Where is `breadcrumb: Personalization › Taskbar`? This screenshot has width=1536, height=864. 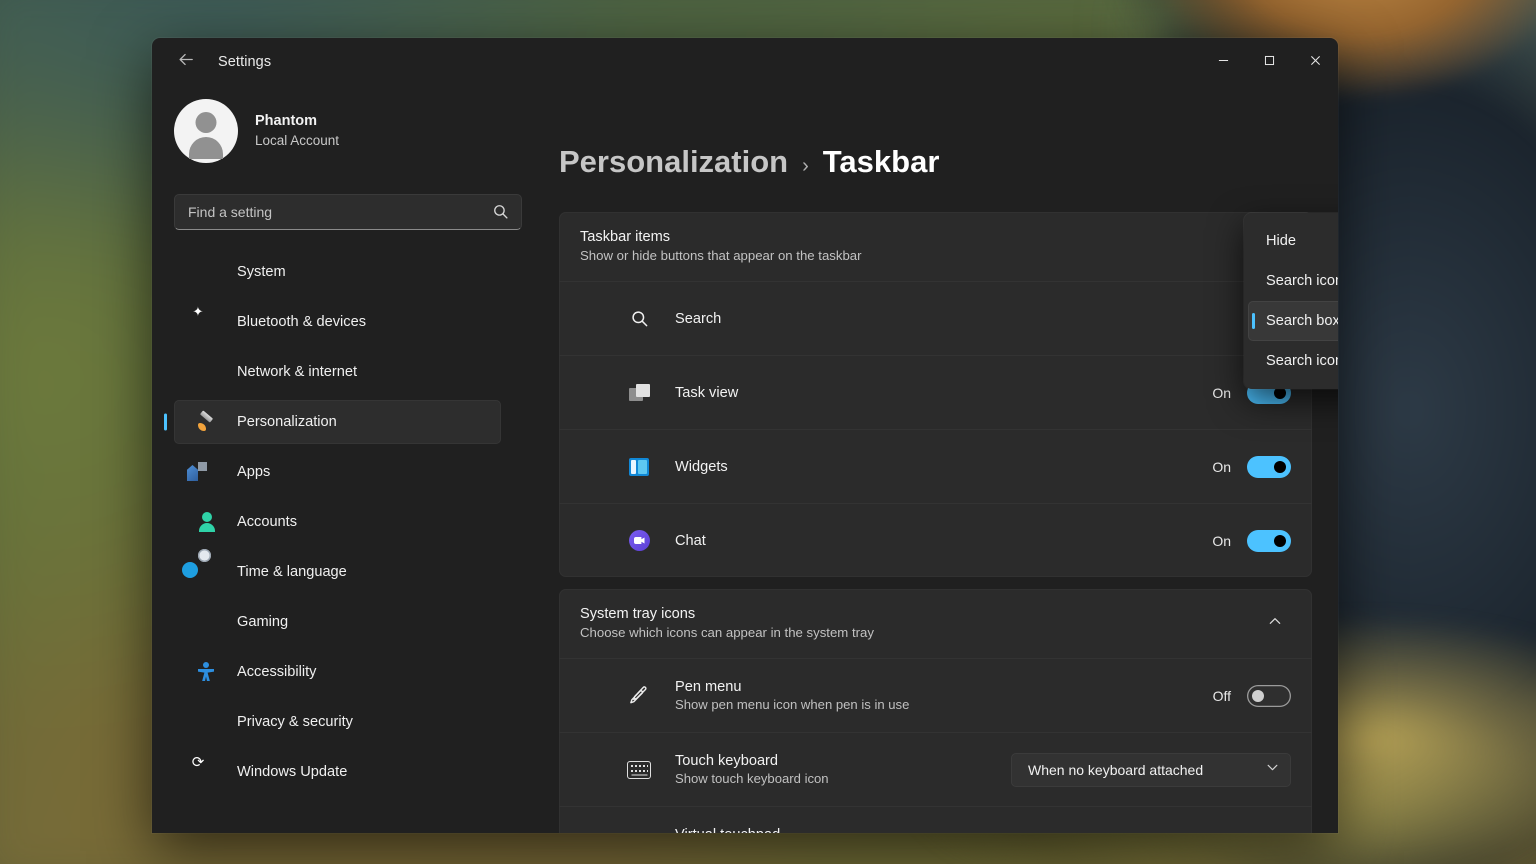 breadcrumb: Personalization › Taskbar is located at coordinates (935, 148).